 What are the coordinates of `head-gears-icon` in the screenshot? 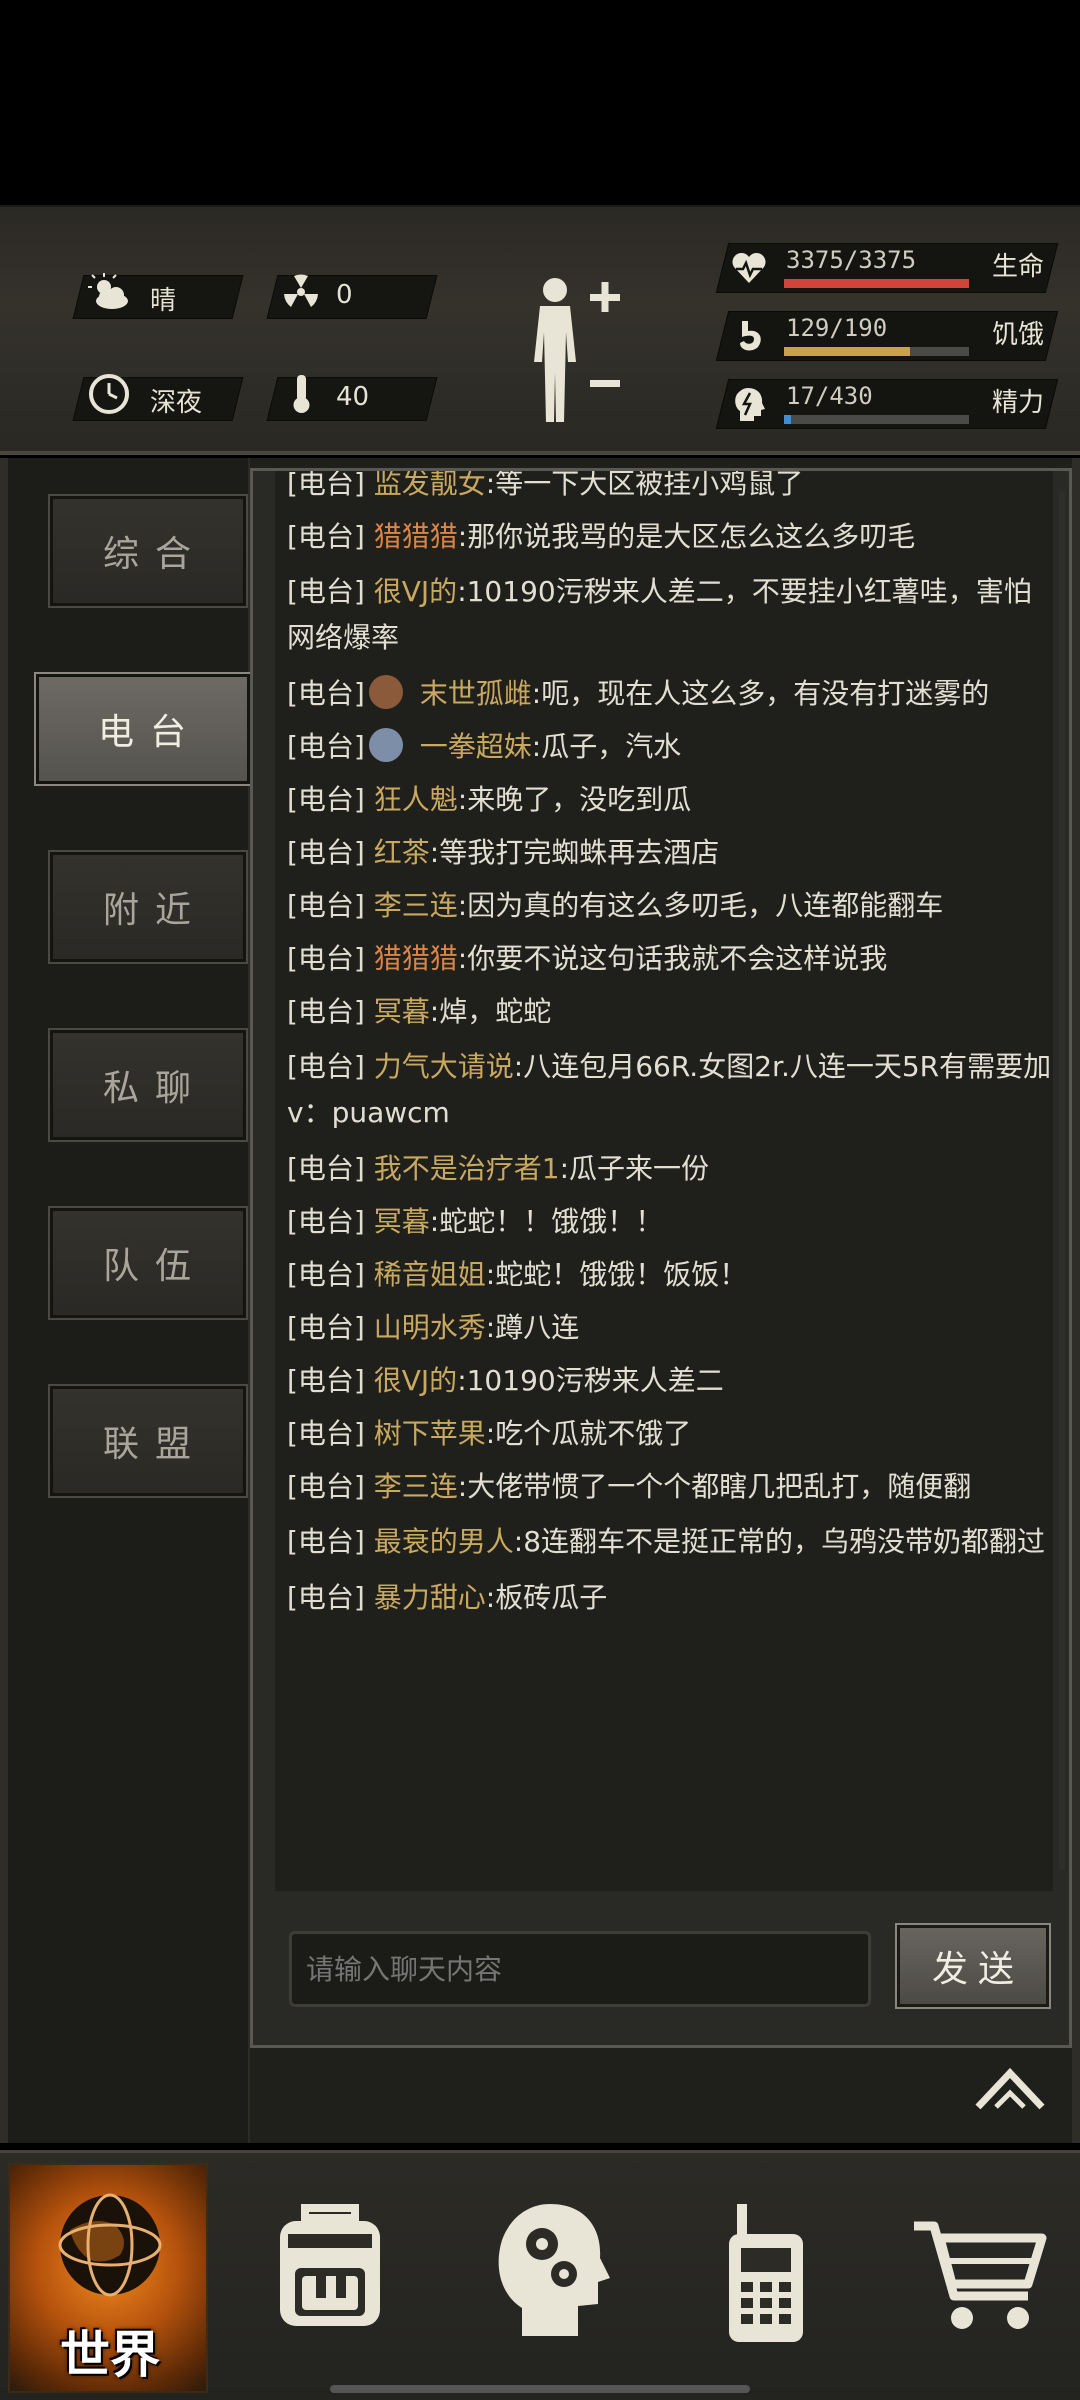 It's located at (554, 2270).